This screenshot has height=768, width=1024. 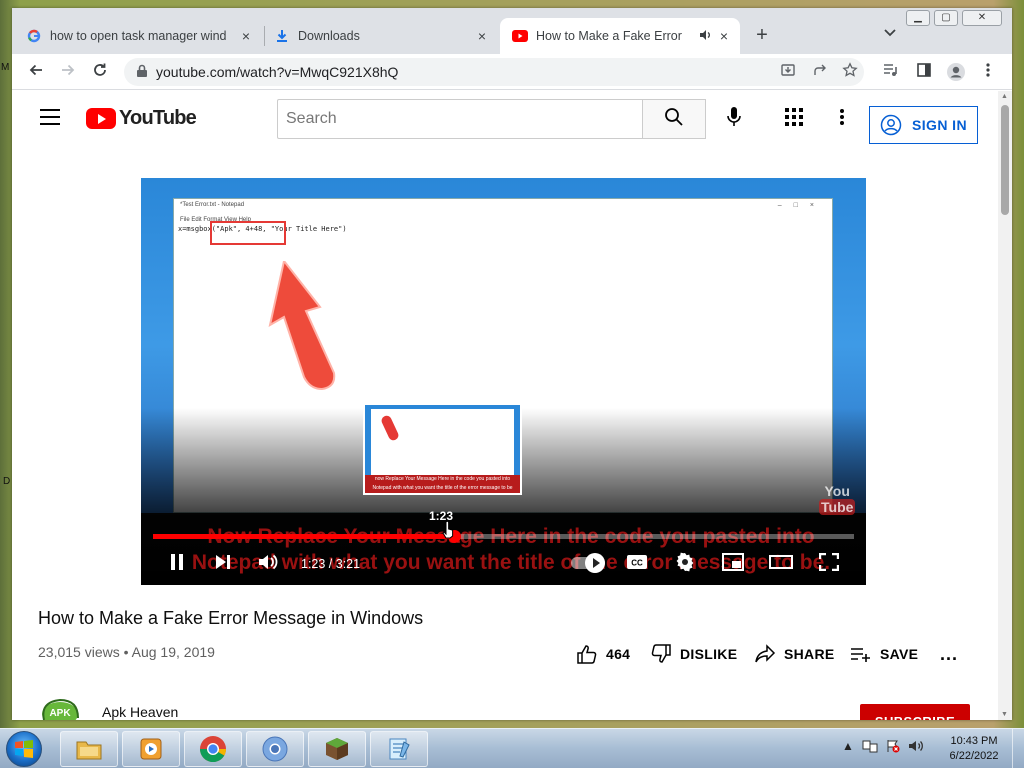 What do you see at coordinates (1005, 160) in the screenshot?
I see `scroll-thumb` at bounding box center [1005, 160].